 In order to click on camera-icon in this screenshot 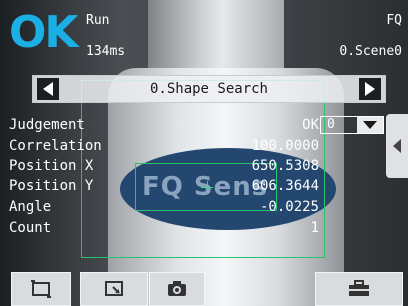, I will do `click(177, 288)`.